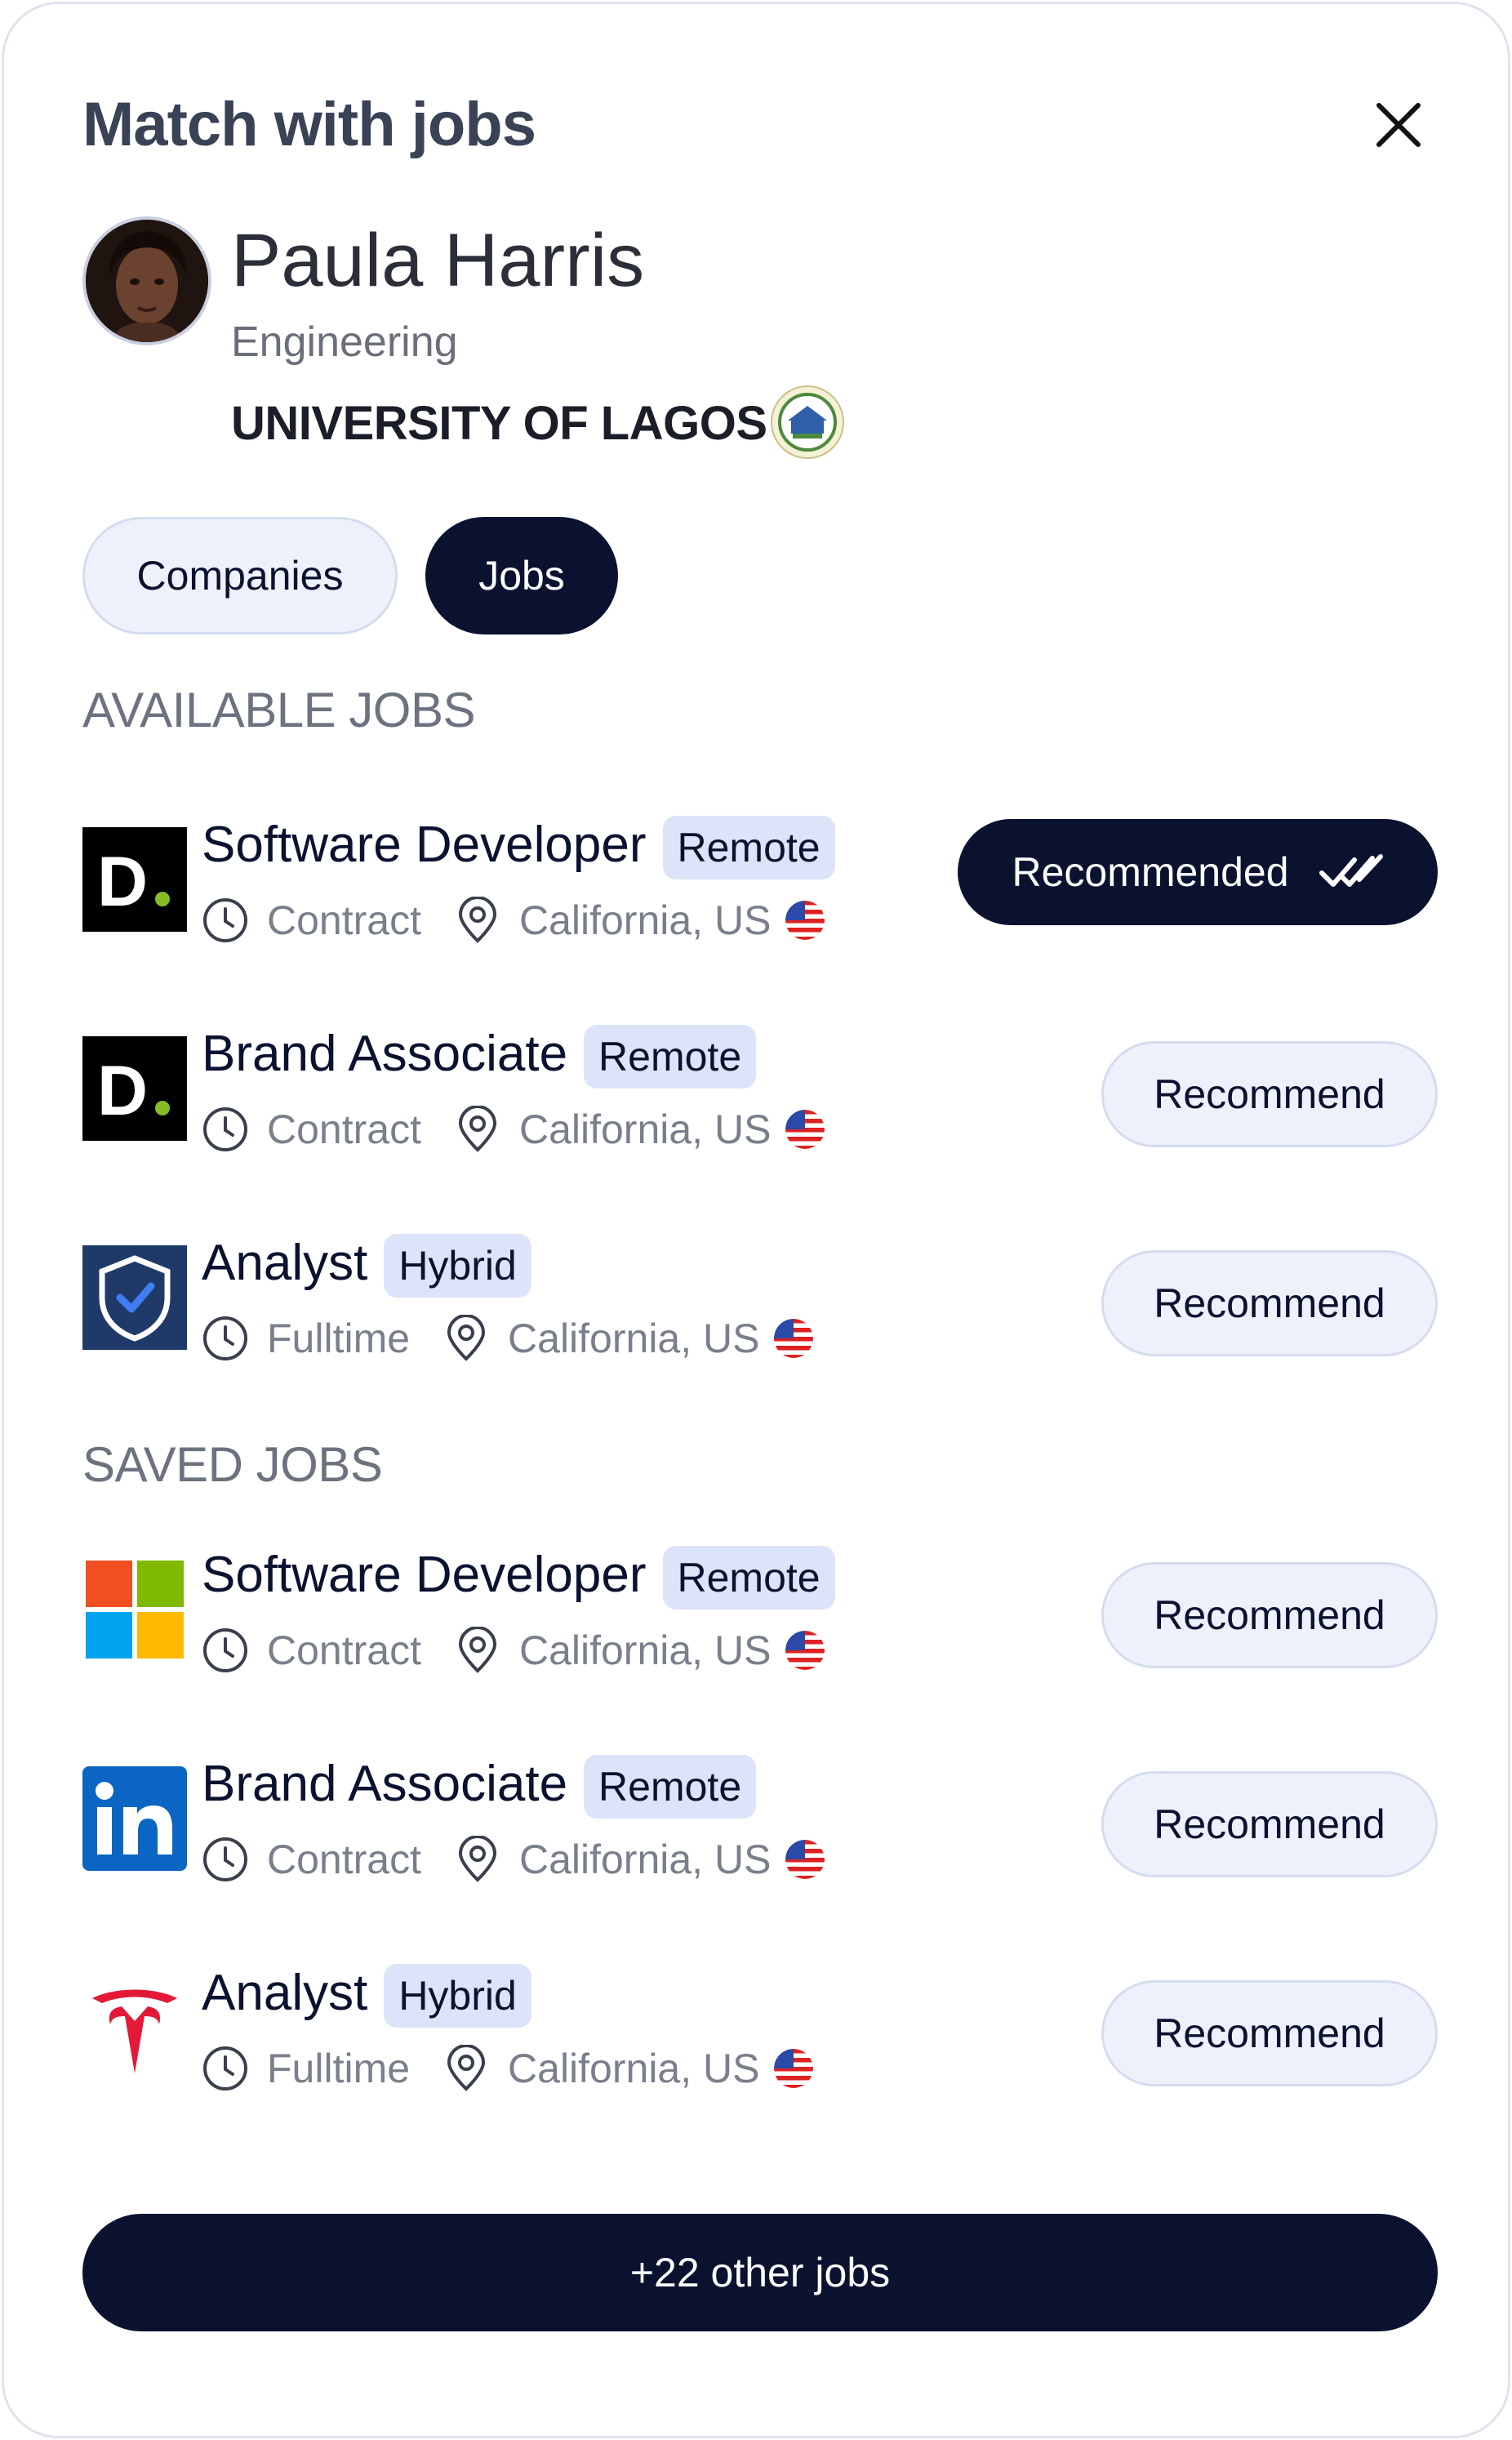 The width and height of the screenshot is (1512, 2440). Describe the element at coordinates (279, 710) in the screenshot. I see `available-jobs-heading: AVAILABLE JOBS` at that location.